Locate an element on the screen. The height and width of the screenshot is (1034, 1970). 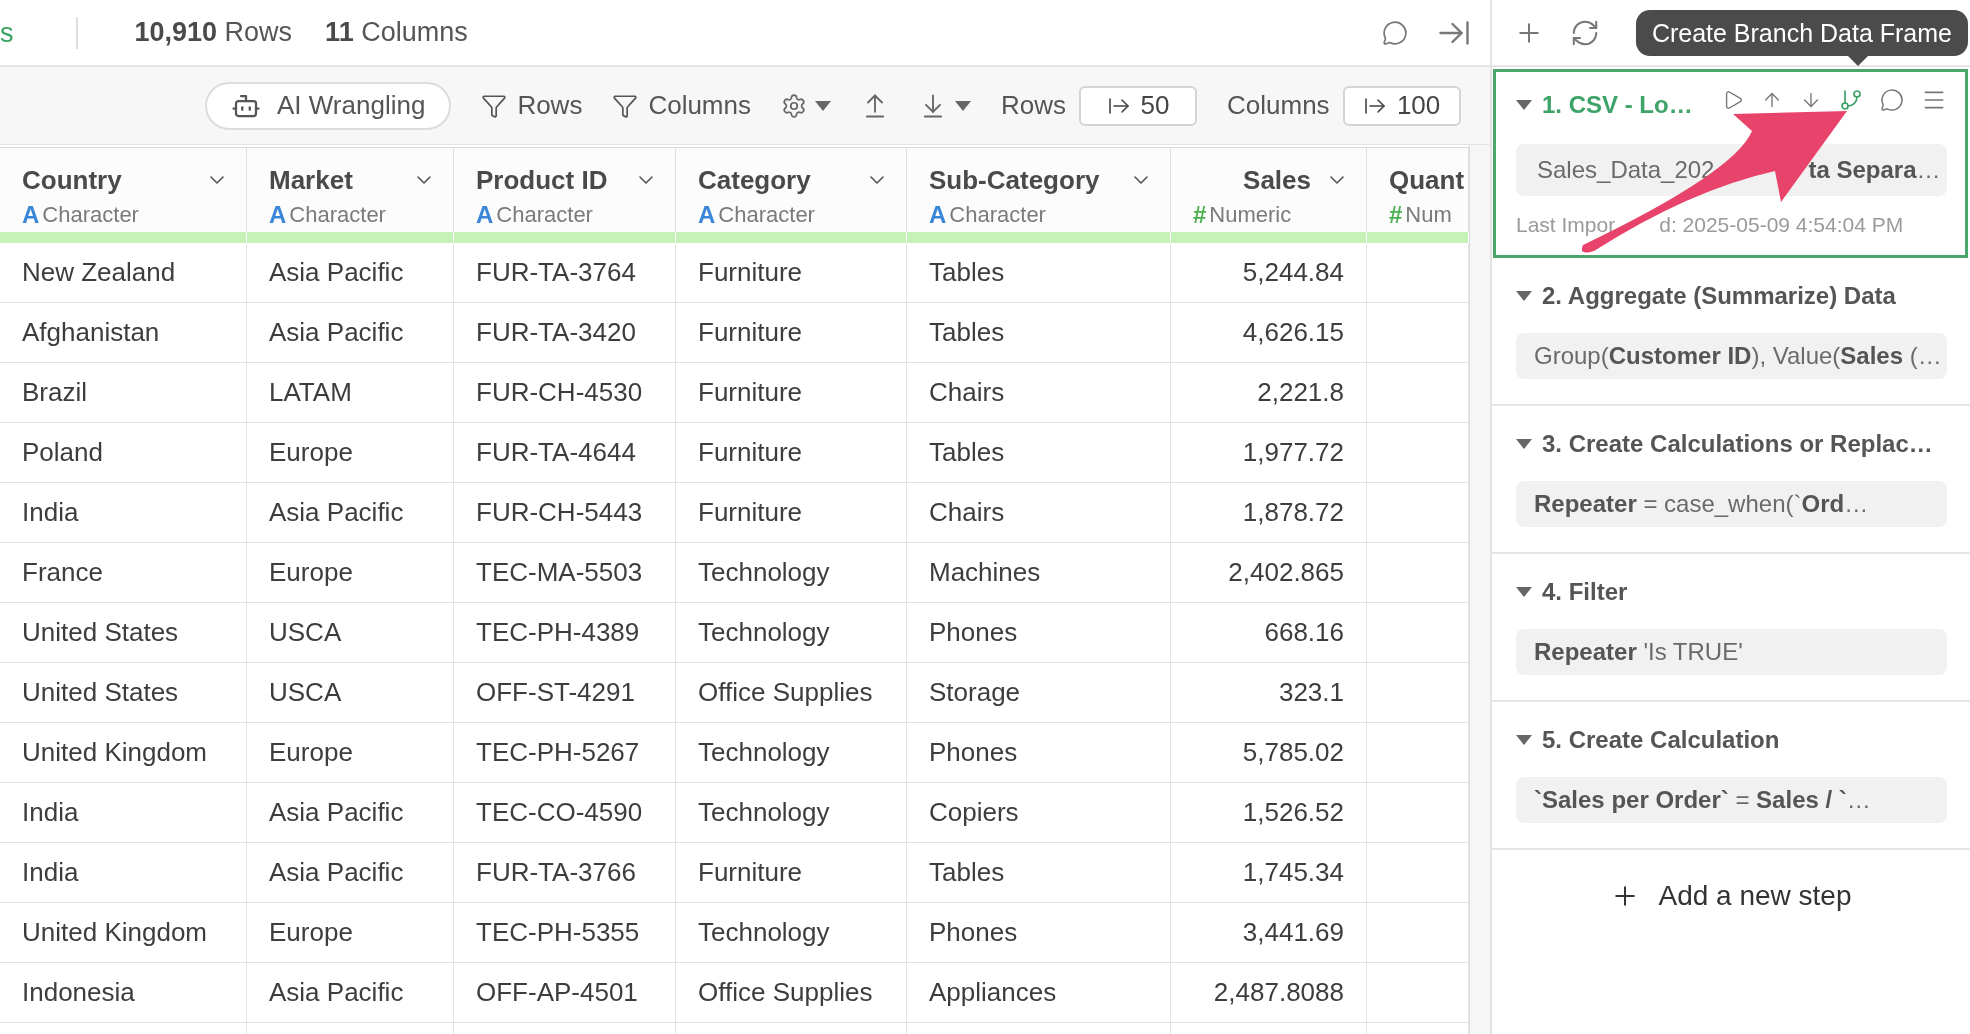
table-cell: FUR-CH-4530 is located at coordinates (565, 392).